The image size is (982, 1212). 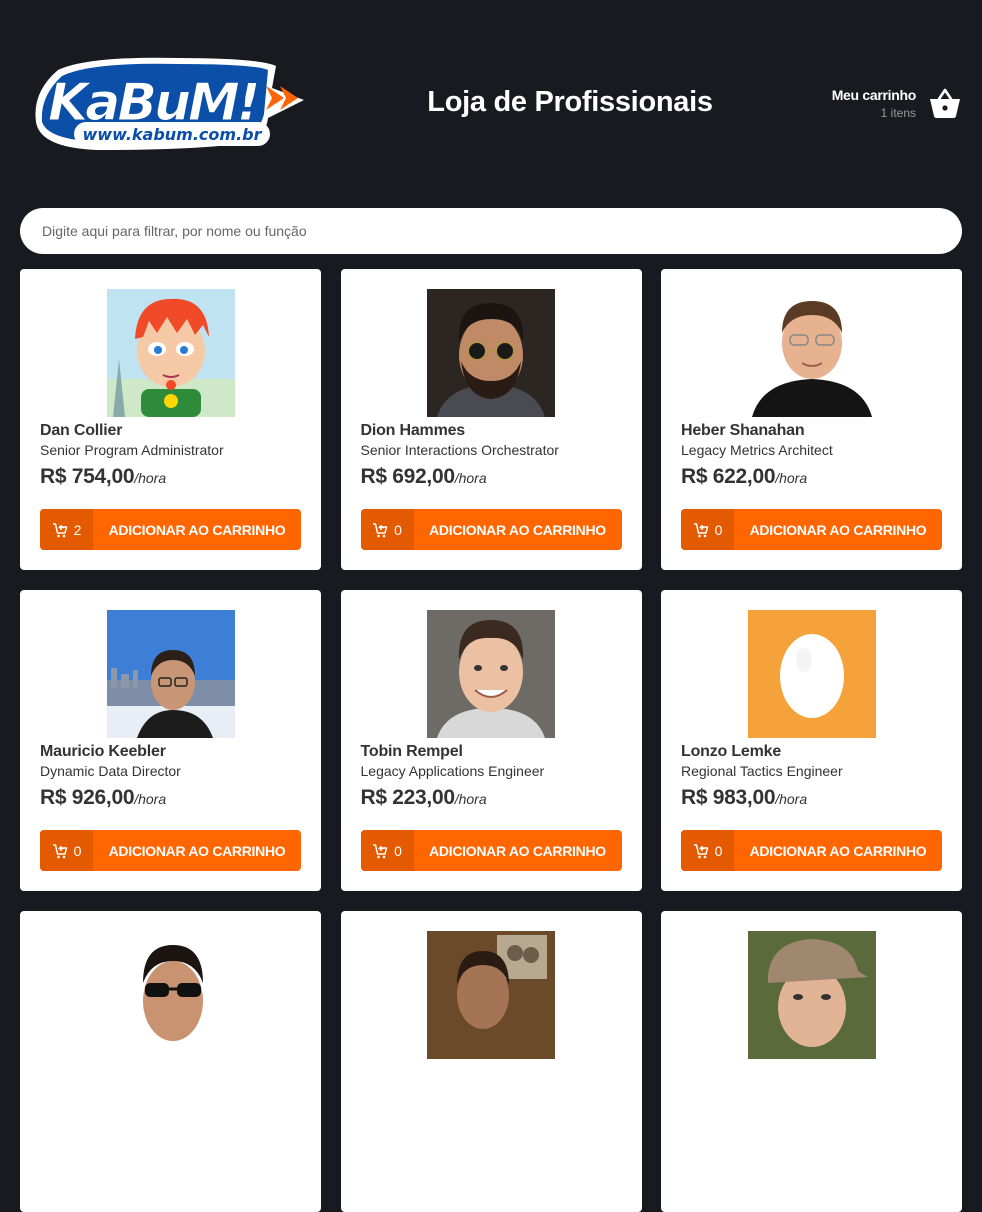 What do you see at coordinates (103, 751) in the screenshot?
I see `product-name: Mauricio Keebler` at bounding box center [103, 751].